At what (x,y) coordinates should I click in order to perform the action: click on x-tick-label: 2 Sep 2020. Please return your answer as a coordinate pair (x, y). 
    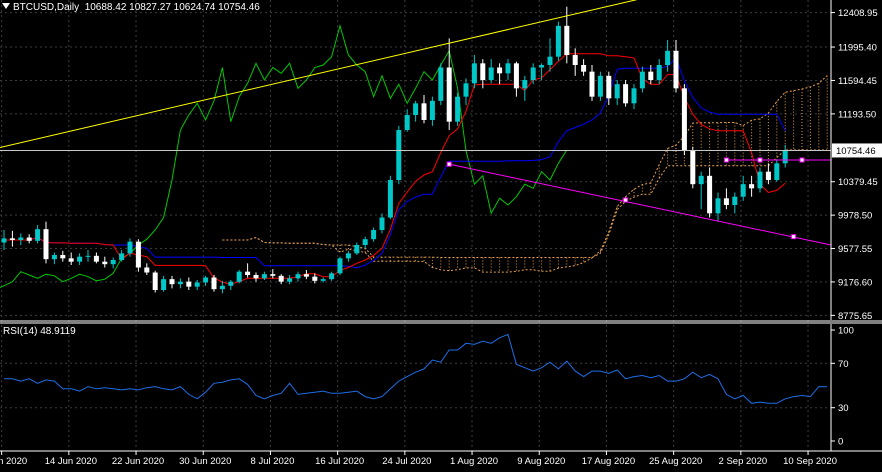
    Looking at the image, I should click on (743, 461).